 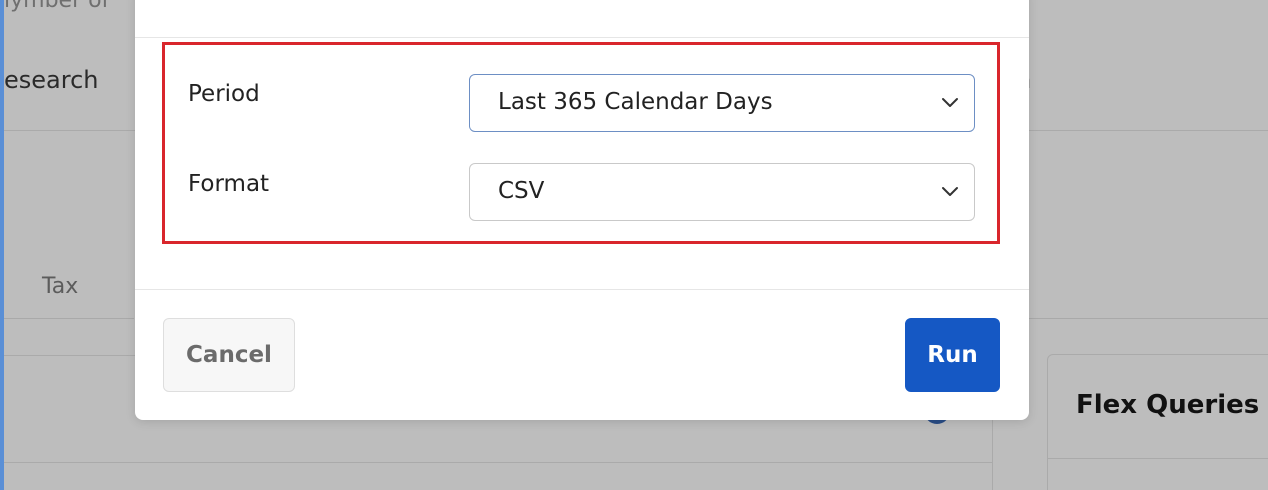 I want to click on background-tab-tax: Tax, so click(x=60, y=286).